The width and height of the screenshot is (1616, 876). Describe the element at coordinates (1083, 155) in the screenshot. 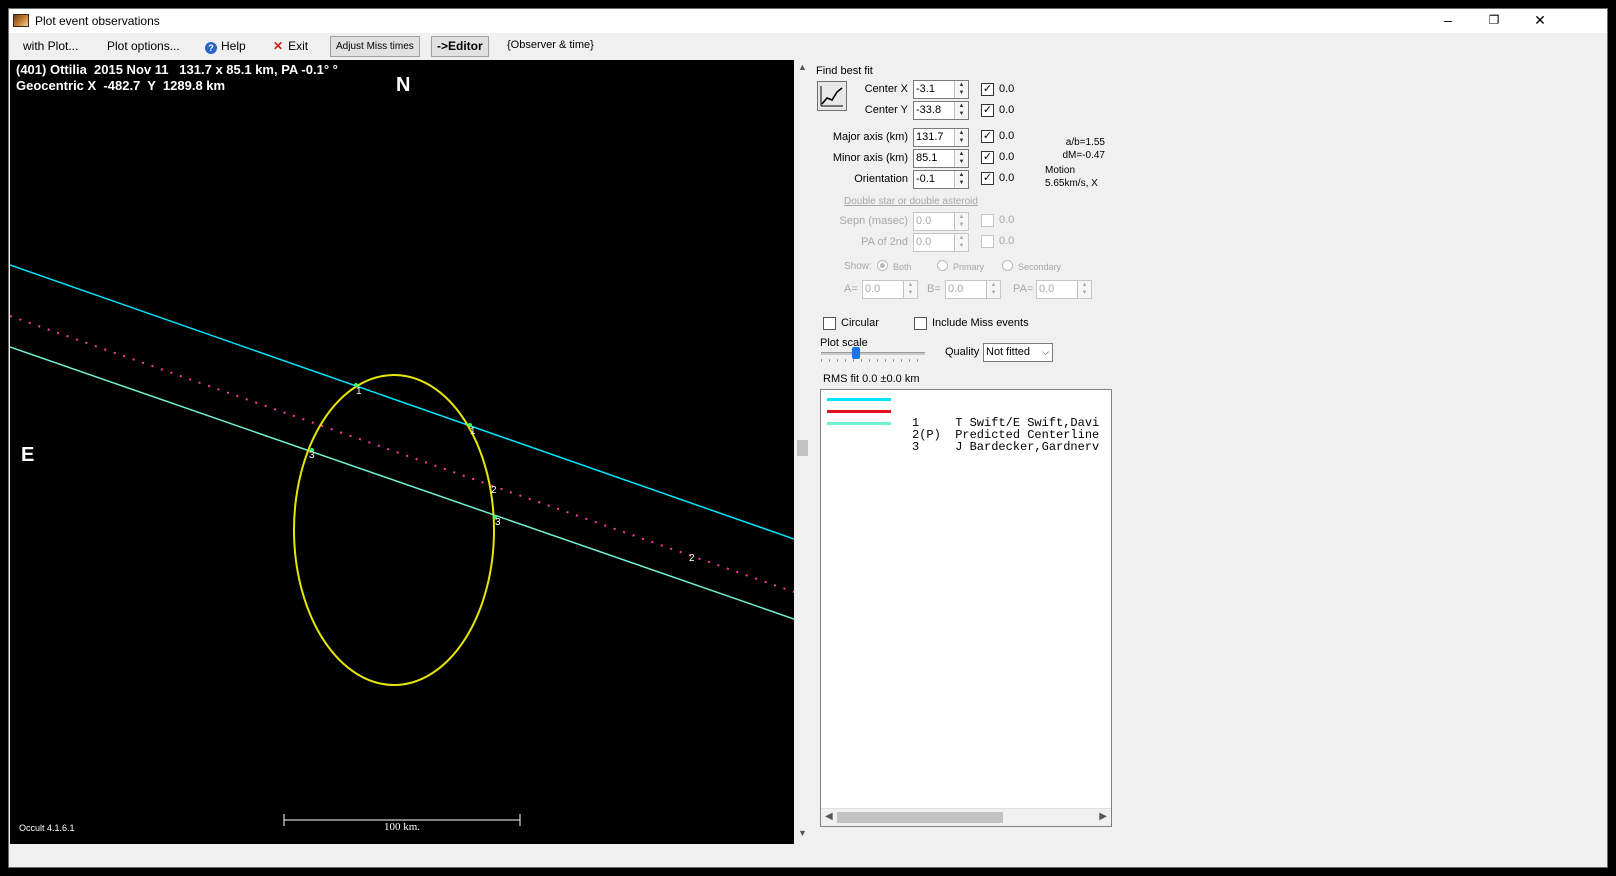

I see `delta-mag: dM=-0.47` at that location.